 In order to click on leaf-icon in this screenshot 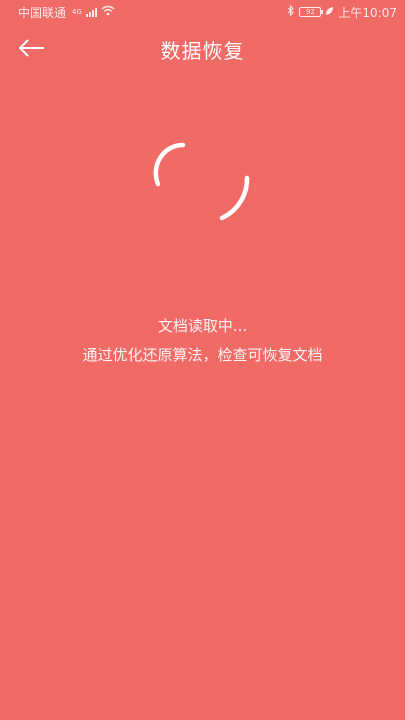, I will do `click(329, 12)`.